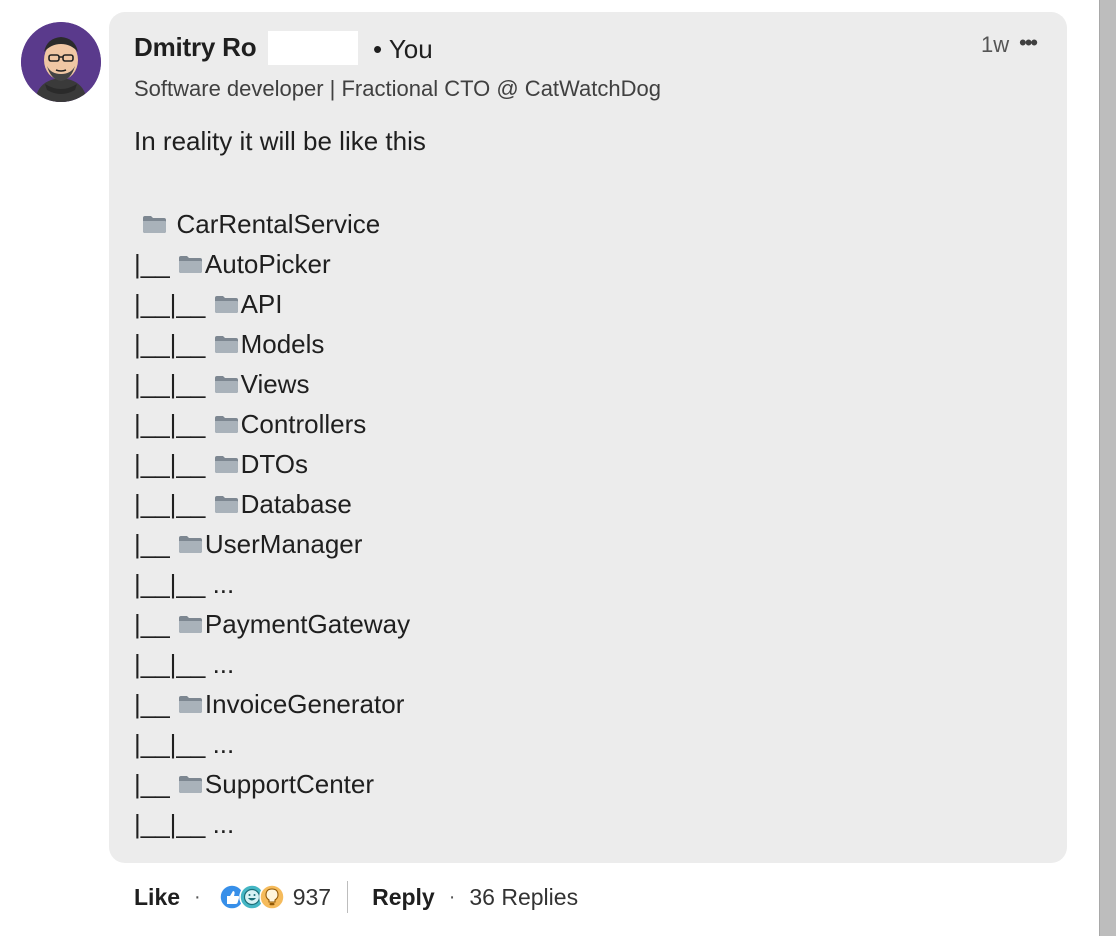  Describe the element at coordinates (275, 384) in the screenshot. I see `tree-folder-name: Views` at that location.